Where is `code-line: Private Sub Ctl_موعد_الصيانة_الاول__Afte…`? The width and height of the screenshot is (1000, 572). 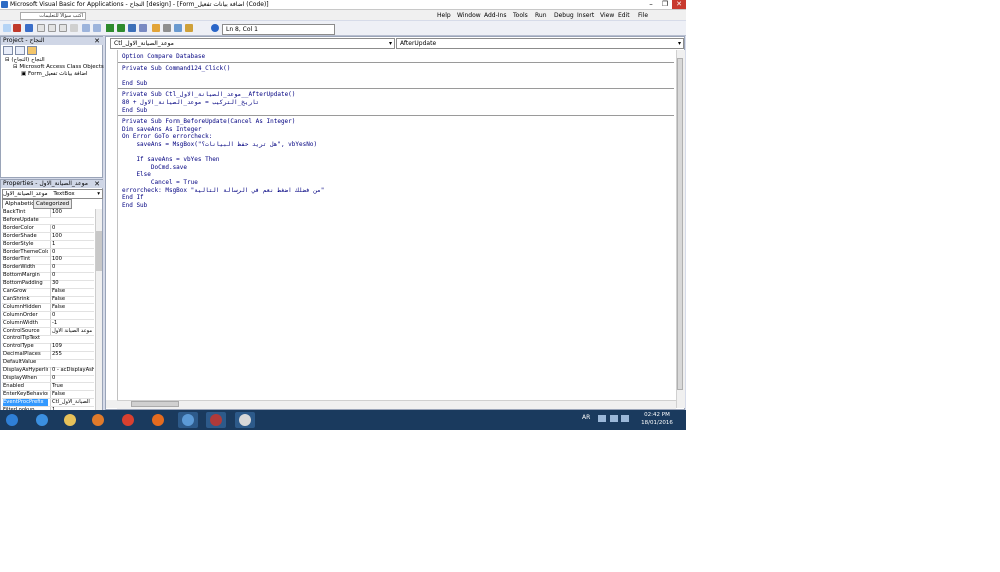 code-line: Private Sub Ctl_موعد_الصيانة_الاول__Afte… is located at coordinates (208, 94).